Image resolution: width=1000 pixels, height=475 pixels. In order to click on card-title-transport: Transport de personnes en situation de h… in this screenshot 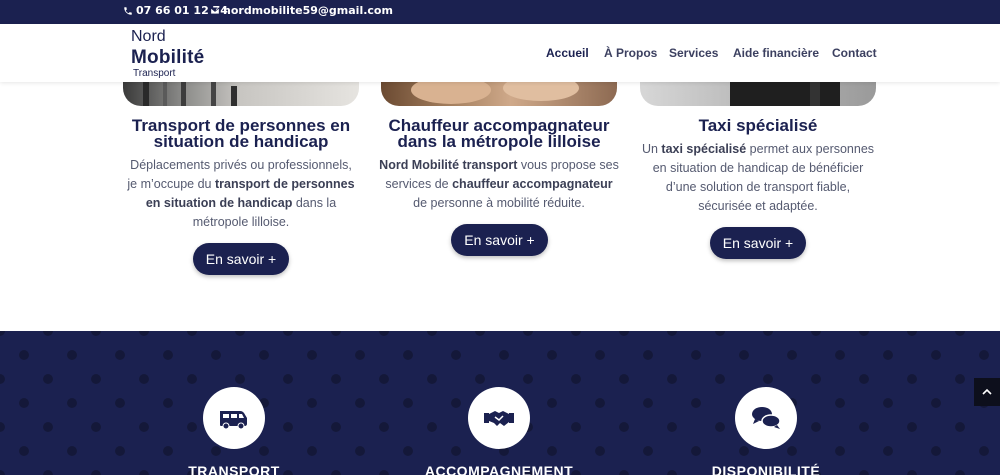, I will do `click(241, 134)`.